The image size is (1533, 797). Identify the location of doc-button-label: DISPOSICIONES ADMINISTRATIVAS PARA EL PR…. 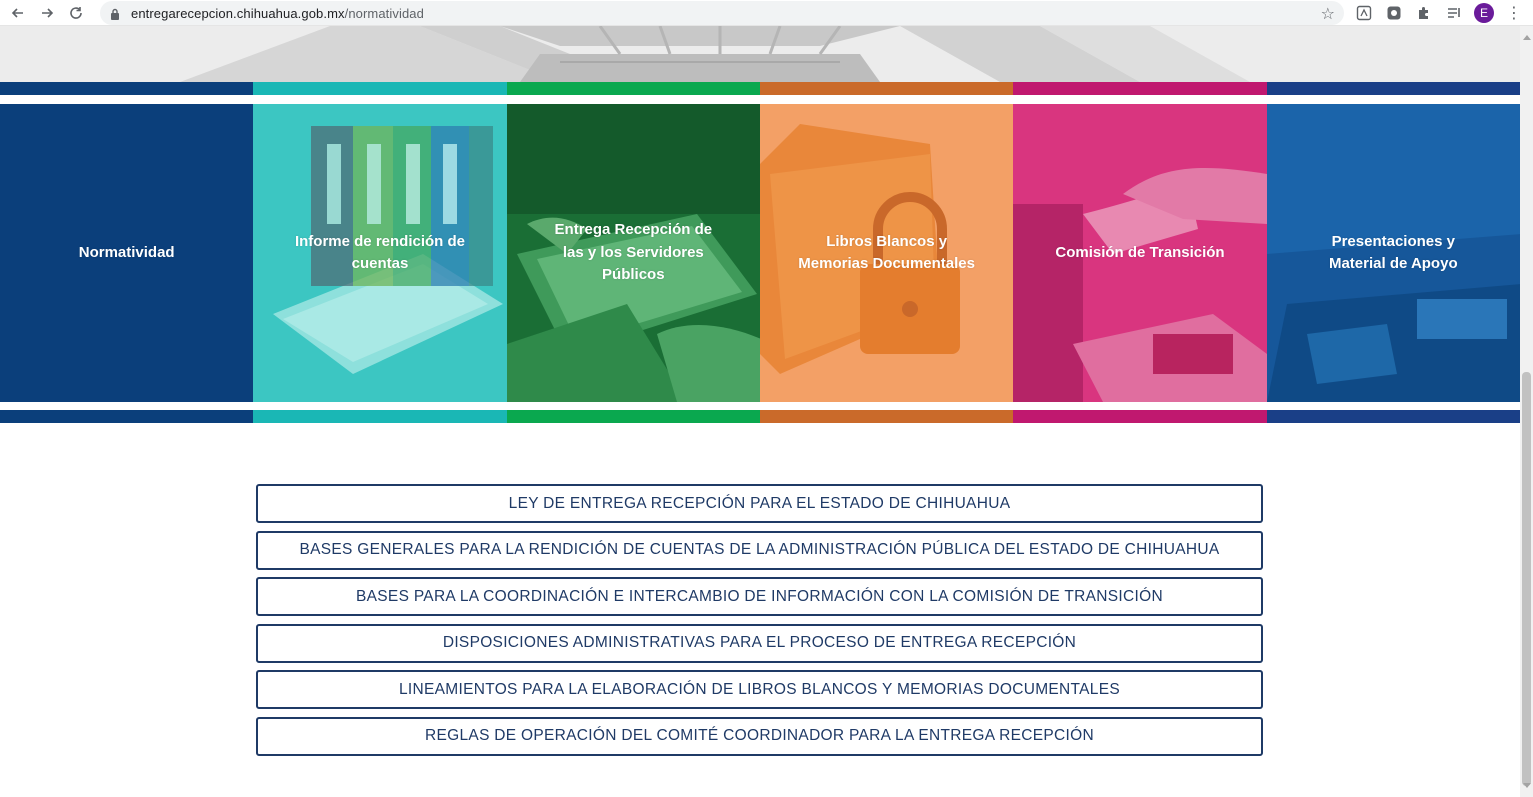
(759, 643).